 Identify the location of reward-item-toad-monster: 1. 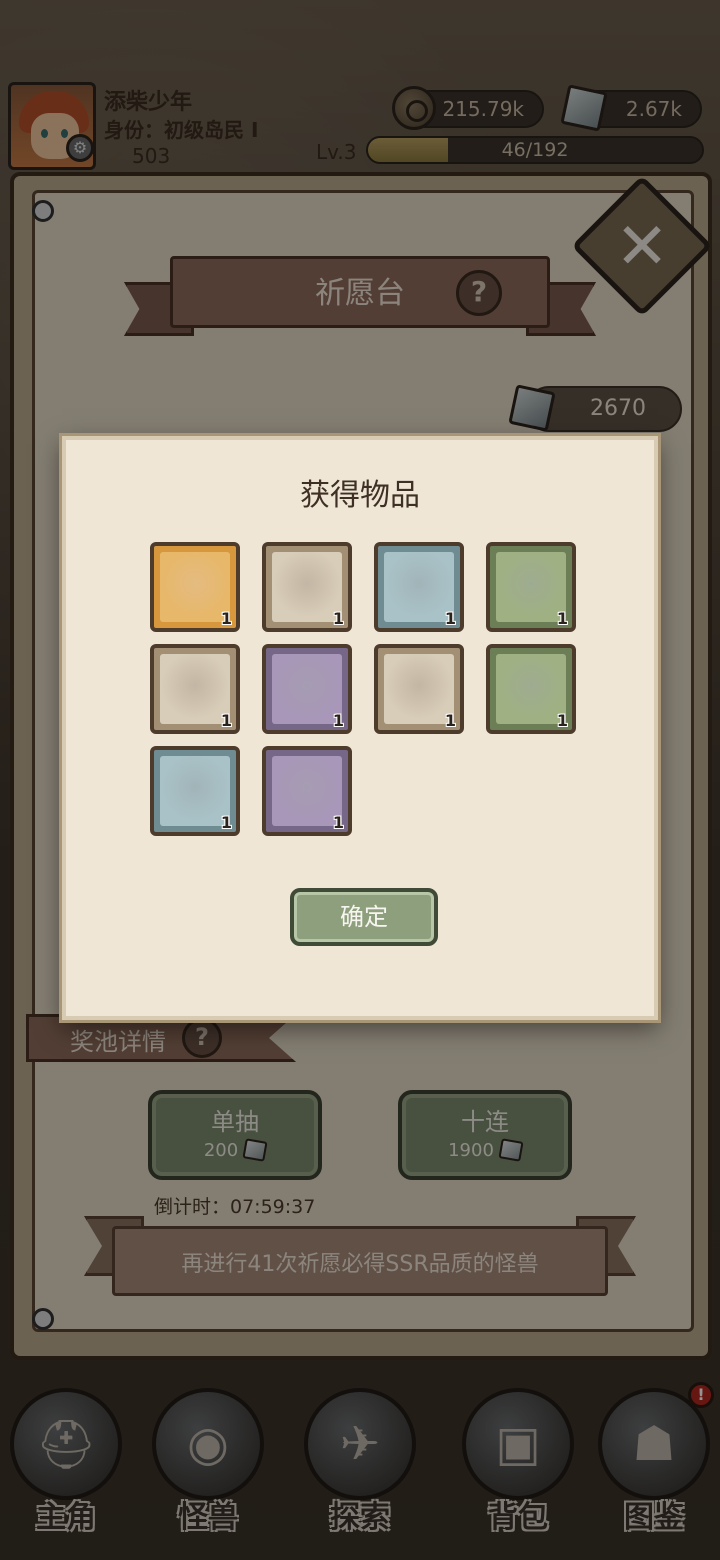
(307, 689).